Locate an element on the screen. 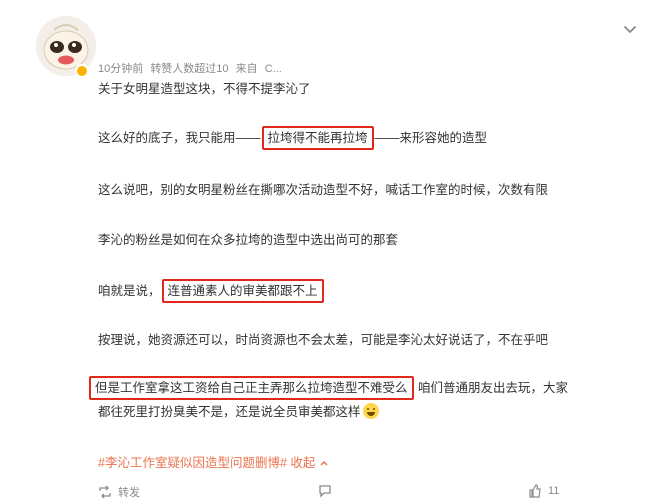  highlight-box: 但是工作室拿这工资给自己正主弄那么拉垮造型不难受么 is located at coordinates (251, 388).